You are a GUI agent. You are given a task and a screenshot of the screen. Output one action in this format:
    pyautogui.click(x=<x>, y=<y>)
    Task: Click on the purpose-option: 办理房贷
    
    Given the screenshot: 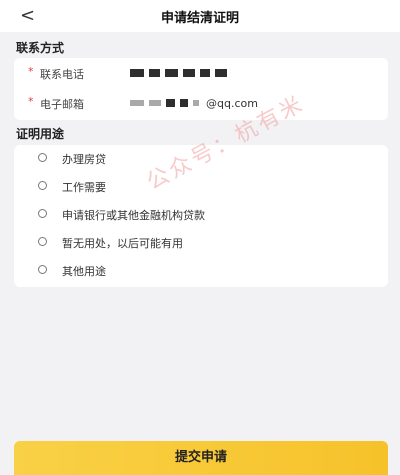 What is the action you would take?
    pyautogui.click(x=201, y=159)
    